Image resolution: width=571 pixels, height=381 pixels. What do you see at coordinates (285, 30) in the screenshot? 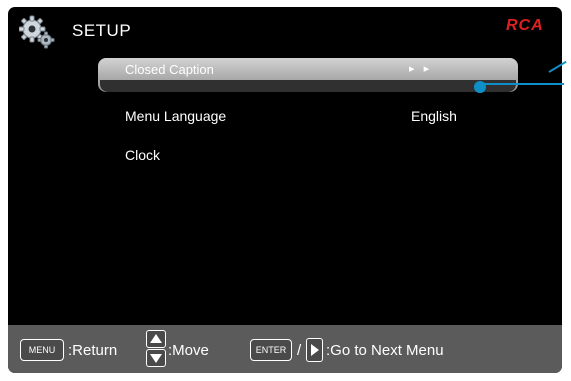
I see `menu-header: SETUP RCA` at bounding box center [285, 30].